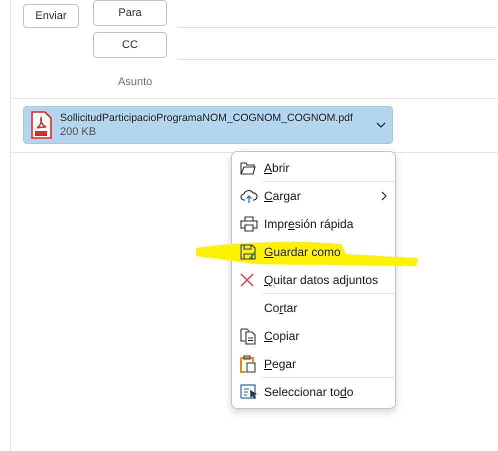 This screenshot has height=451, width=498. Describe the element at coordinates (313, 392) in the screenshot. I see `menu-item: Seleccionar todo` at that location.